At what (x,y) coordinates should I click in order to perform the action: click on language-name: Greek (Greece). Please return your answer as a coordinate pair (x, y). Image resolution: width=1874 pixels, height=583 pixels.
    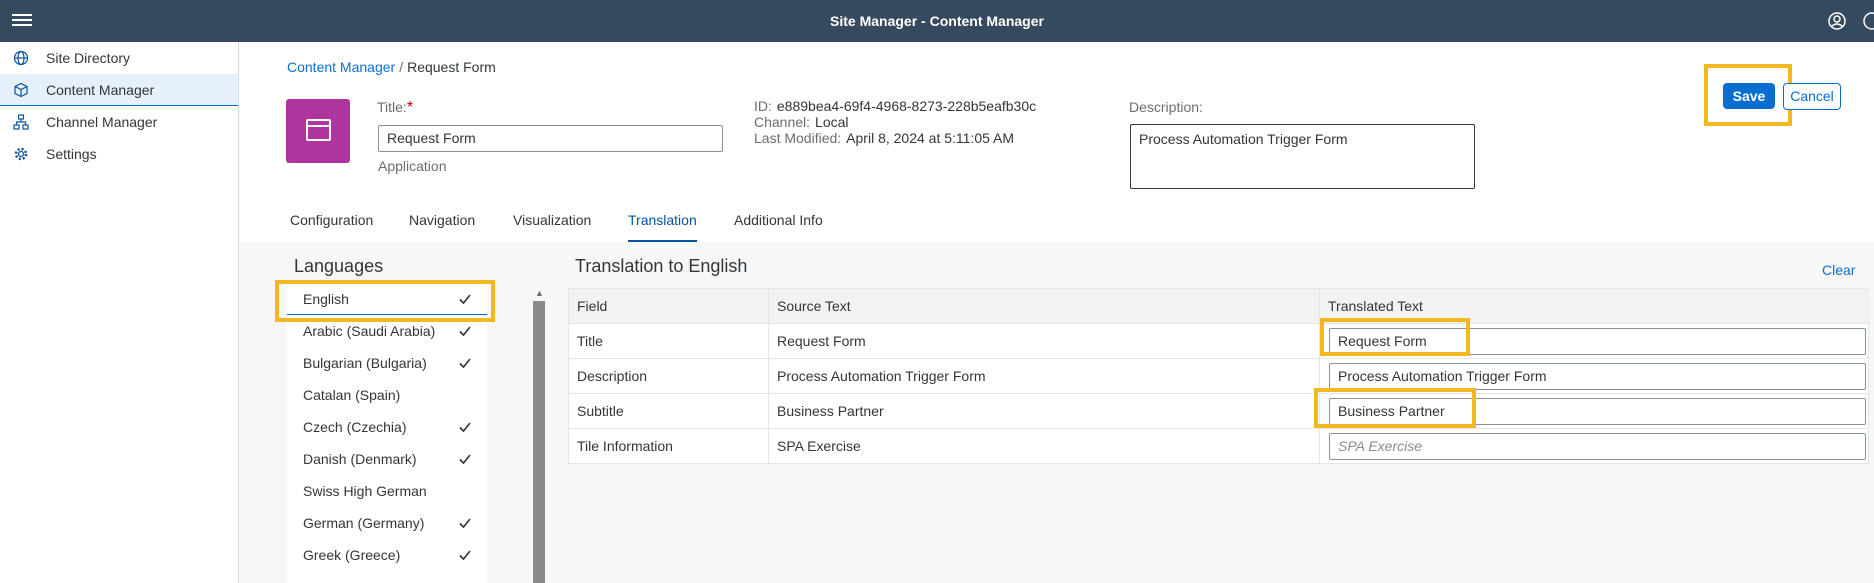
    Looking at the image, I should click on (352, 555).